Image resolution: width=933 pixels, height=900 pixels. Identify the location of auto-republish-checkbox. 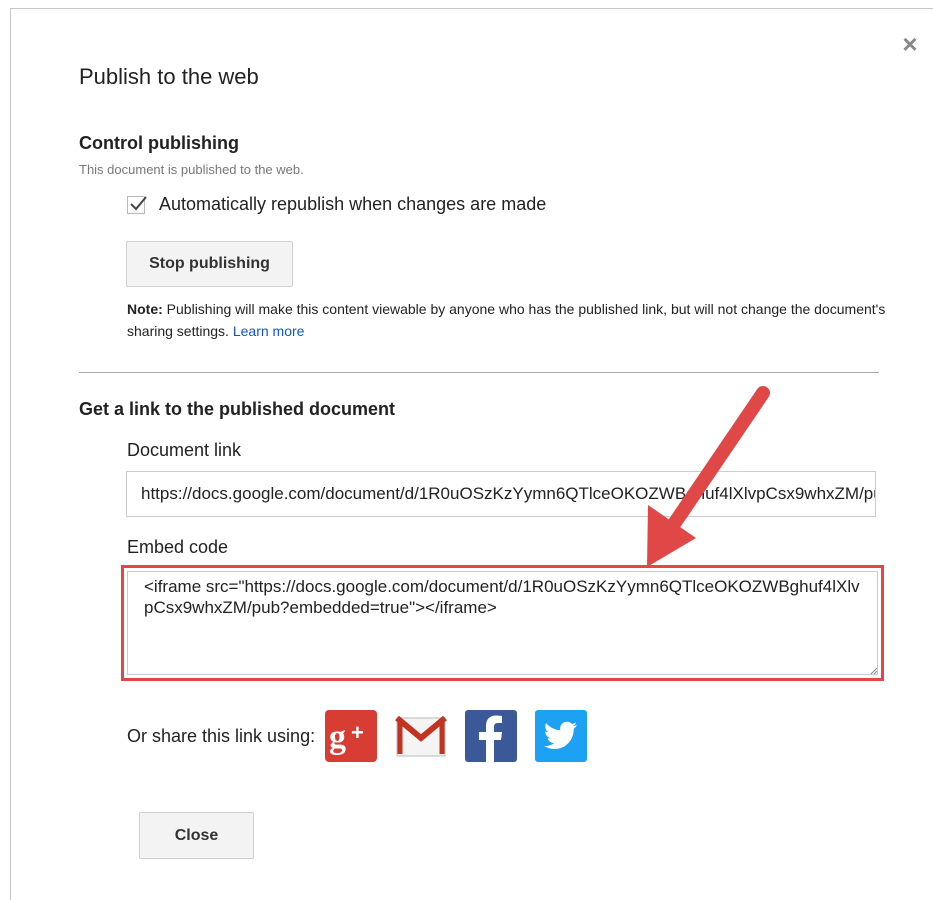
(137, 204).